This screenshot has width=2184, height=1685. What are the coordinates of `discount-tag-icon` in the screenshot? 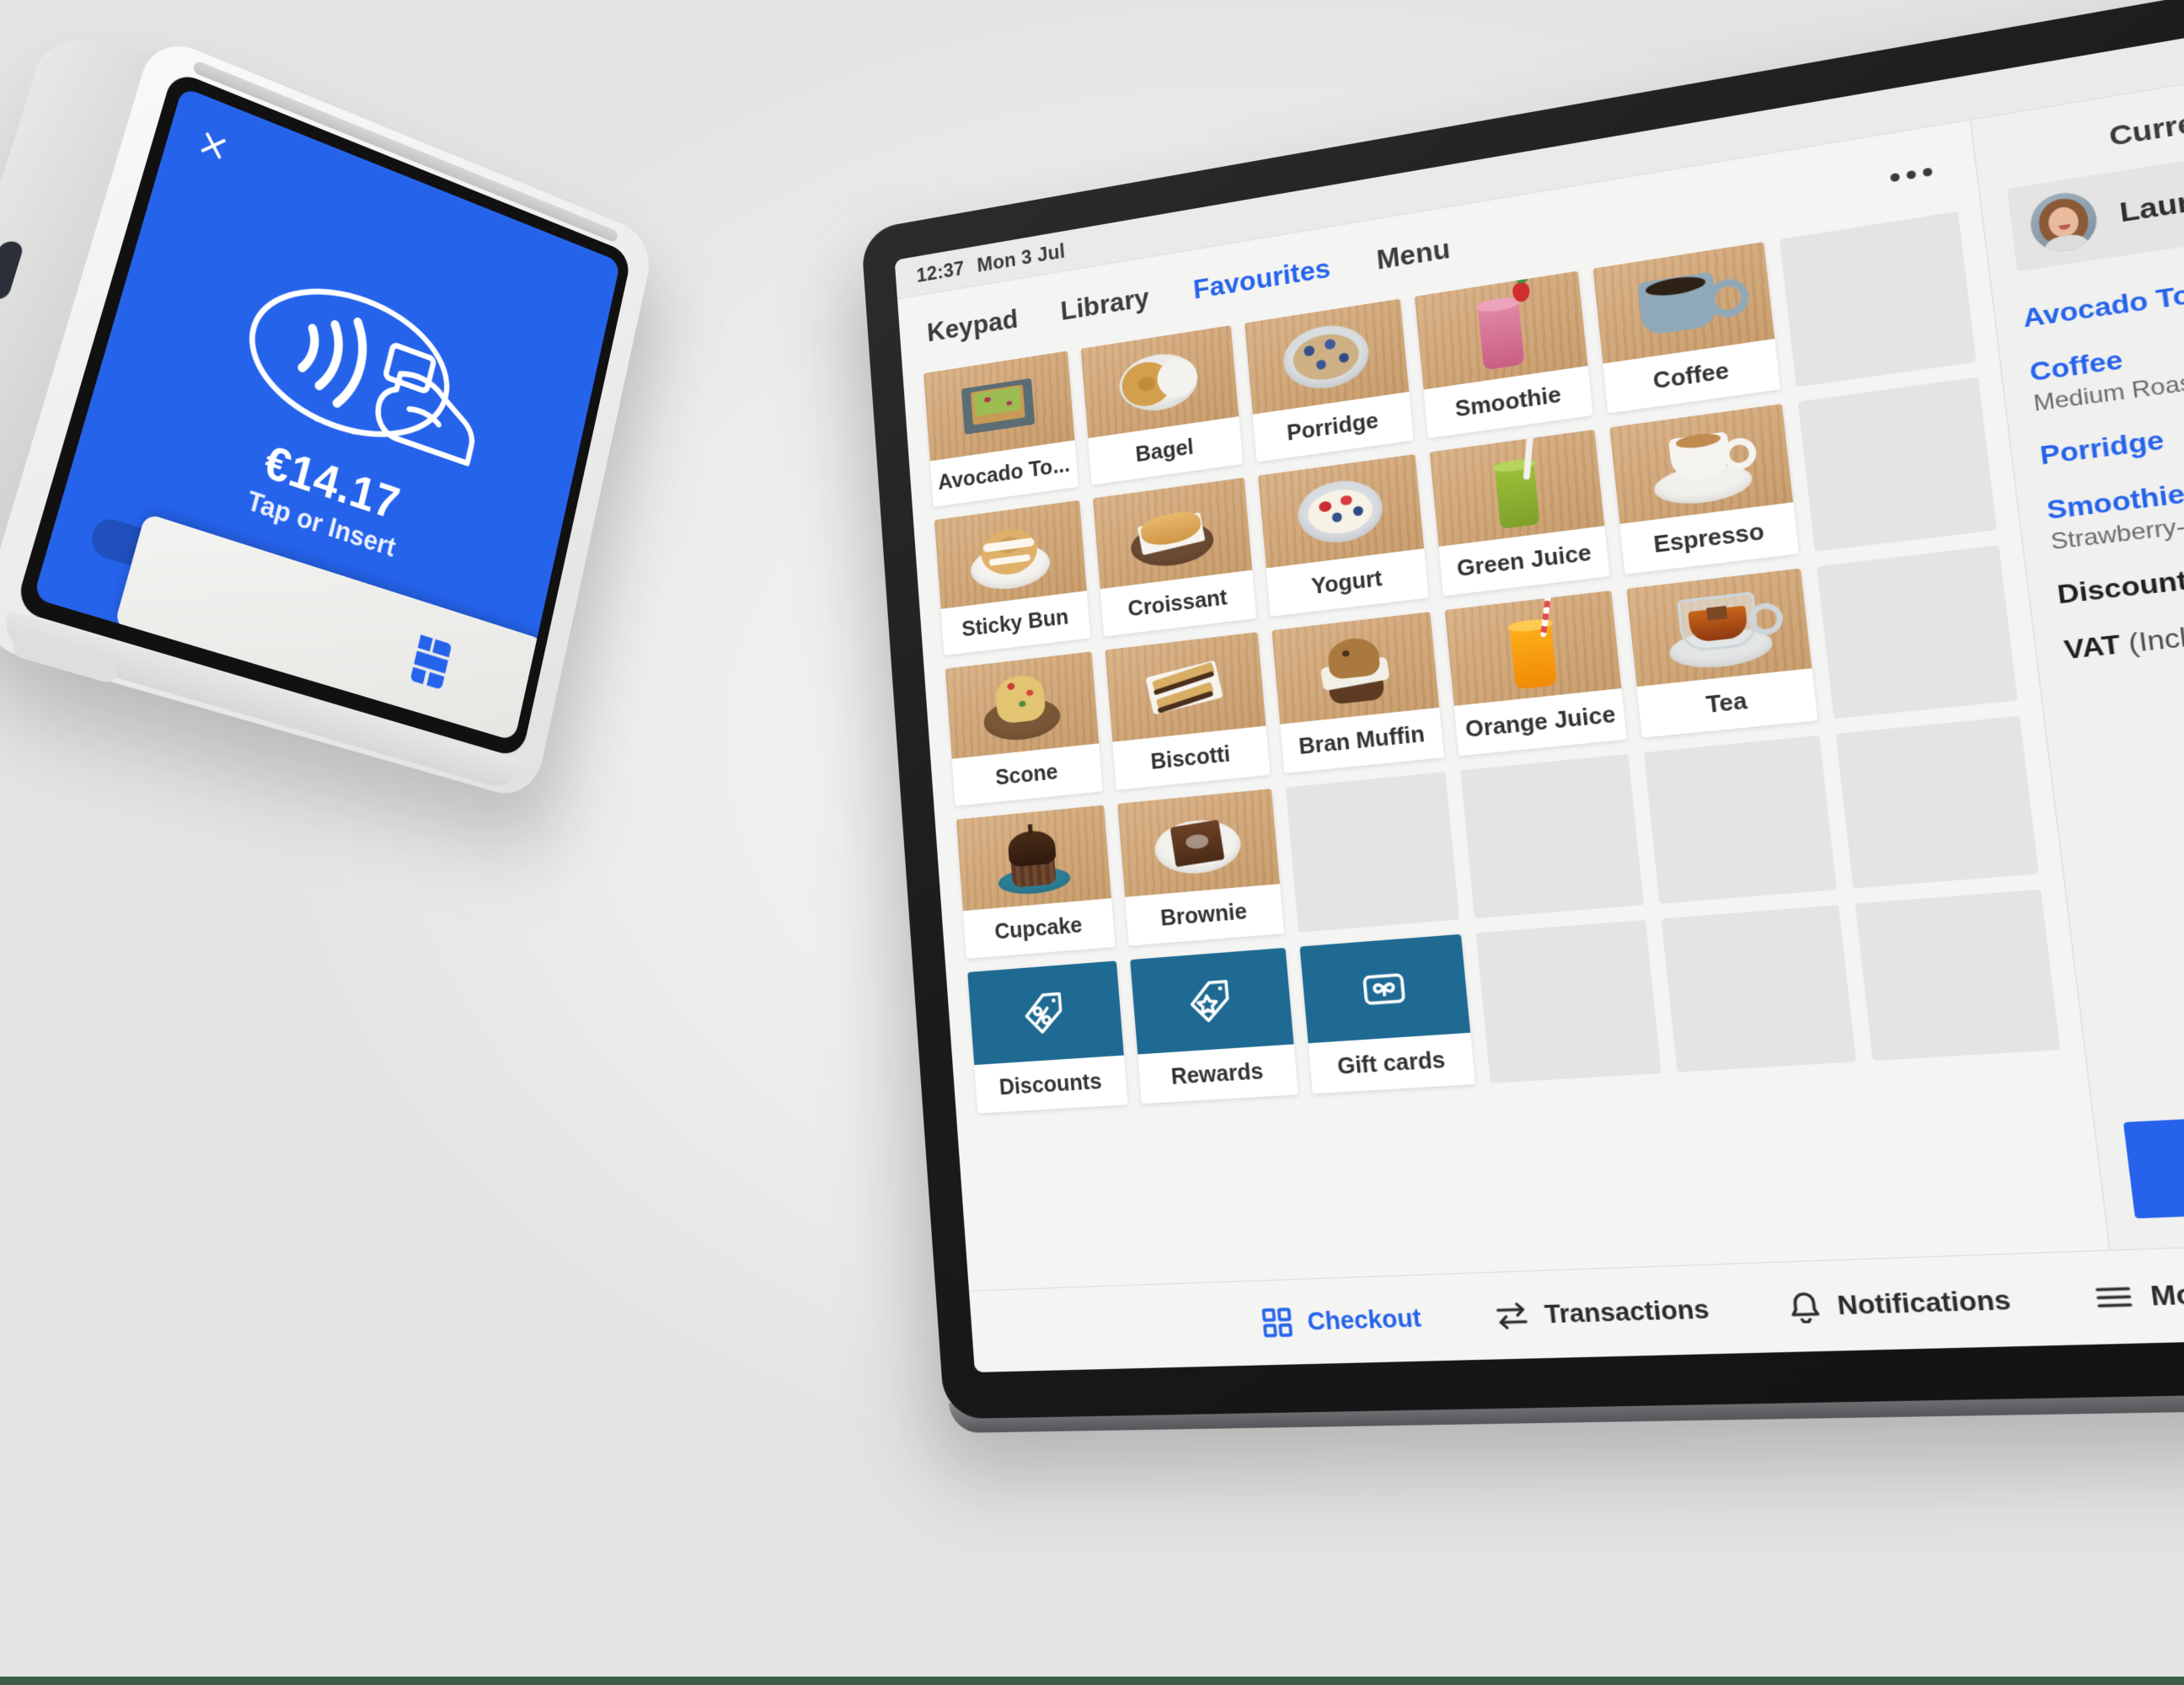 It's located at (1045, 1013).